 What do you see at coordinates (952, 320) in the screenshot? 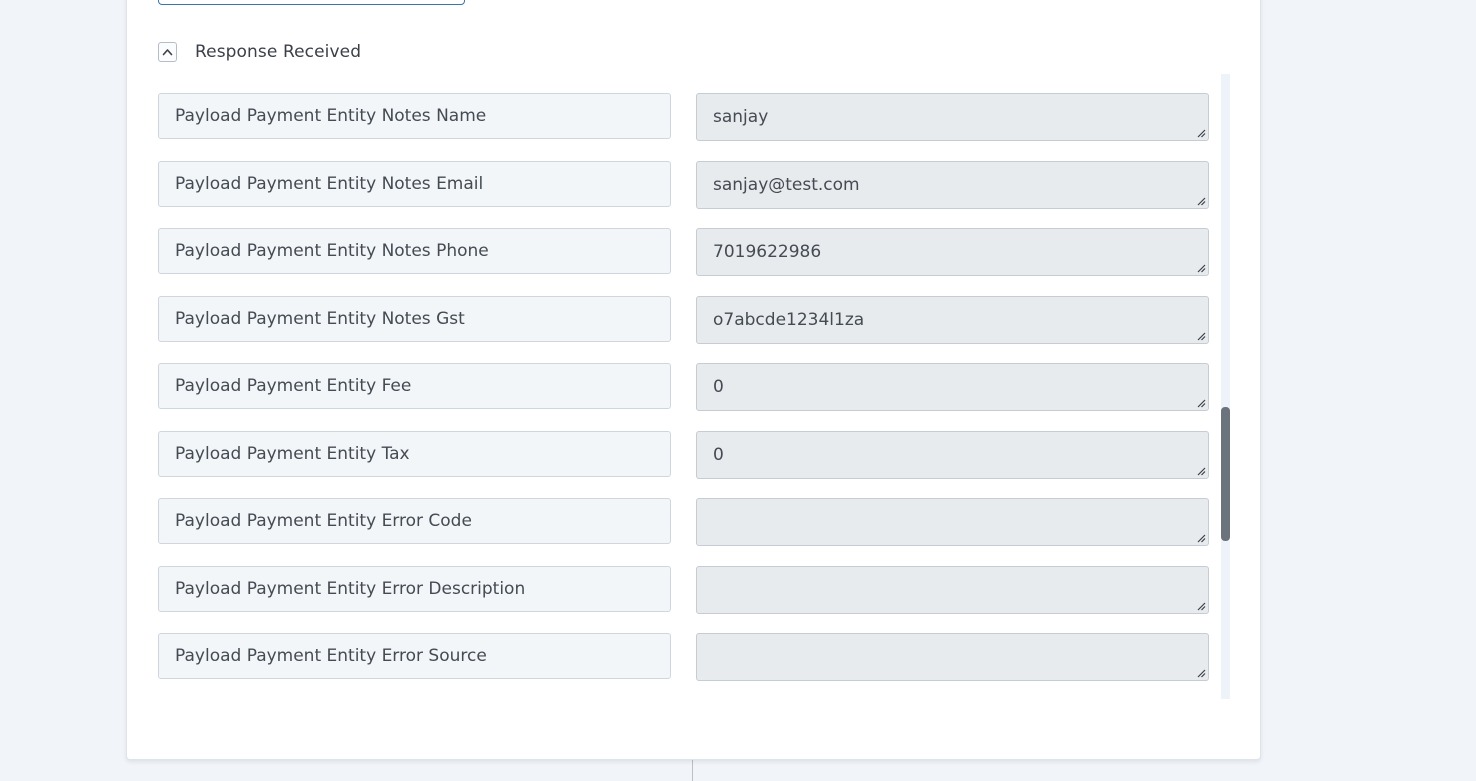
I see `field-value-textarea: o7abcde1234l1za` at bounding box center [952, 320].